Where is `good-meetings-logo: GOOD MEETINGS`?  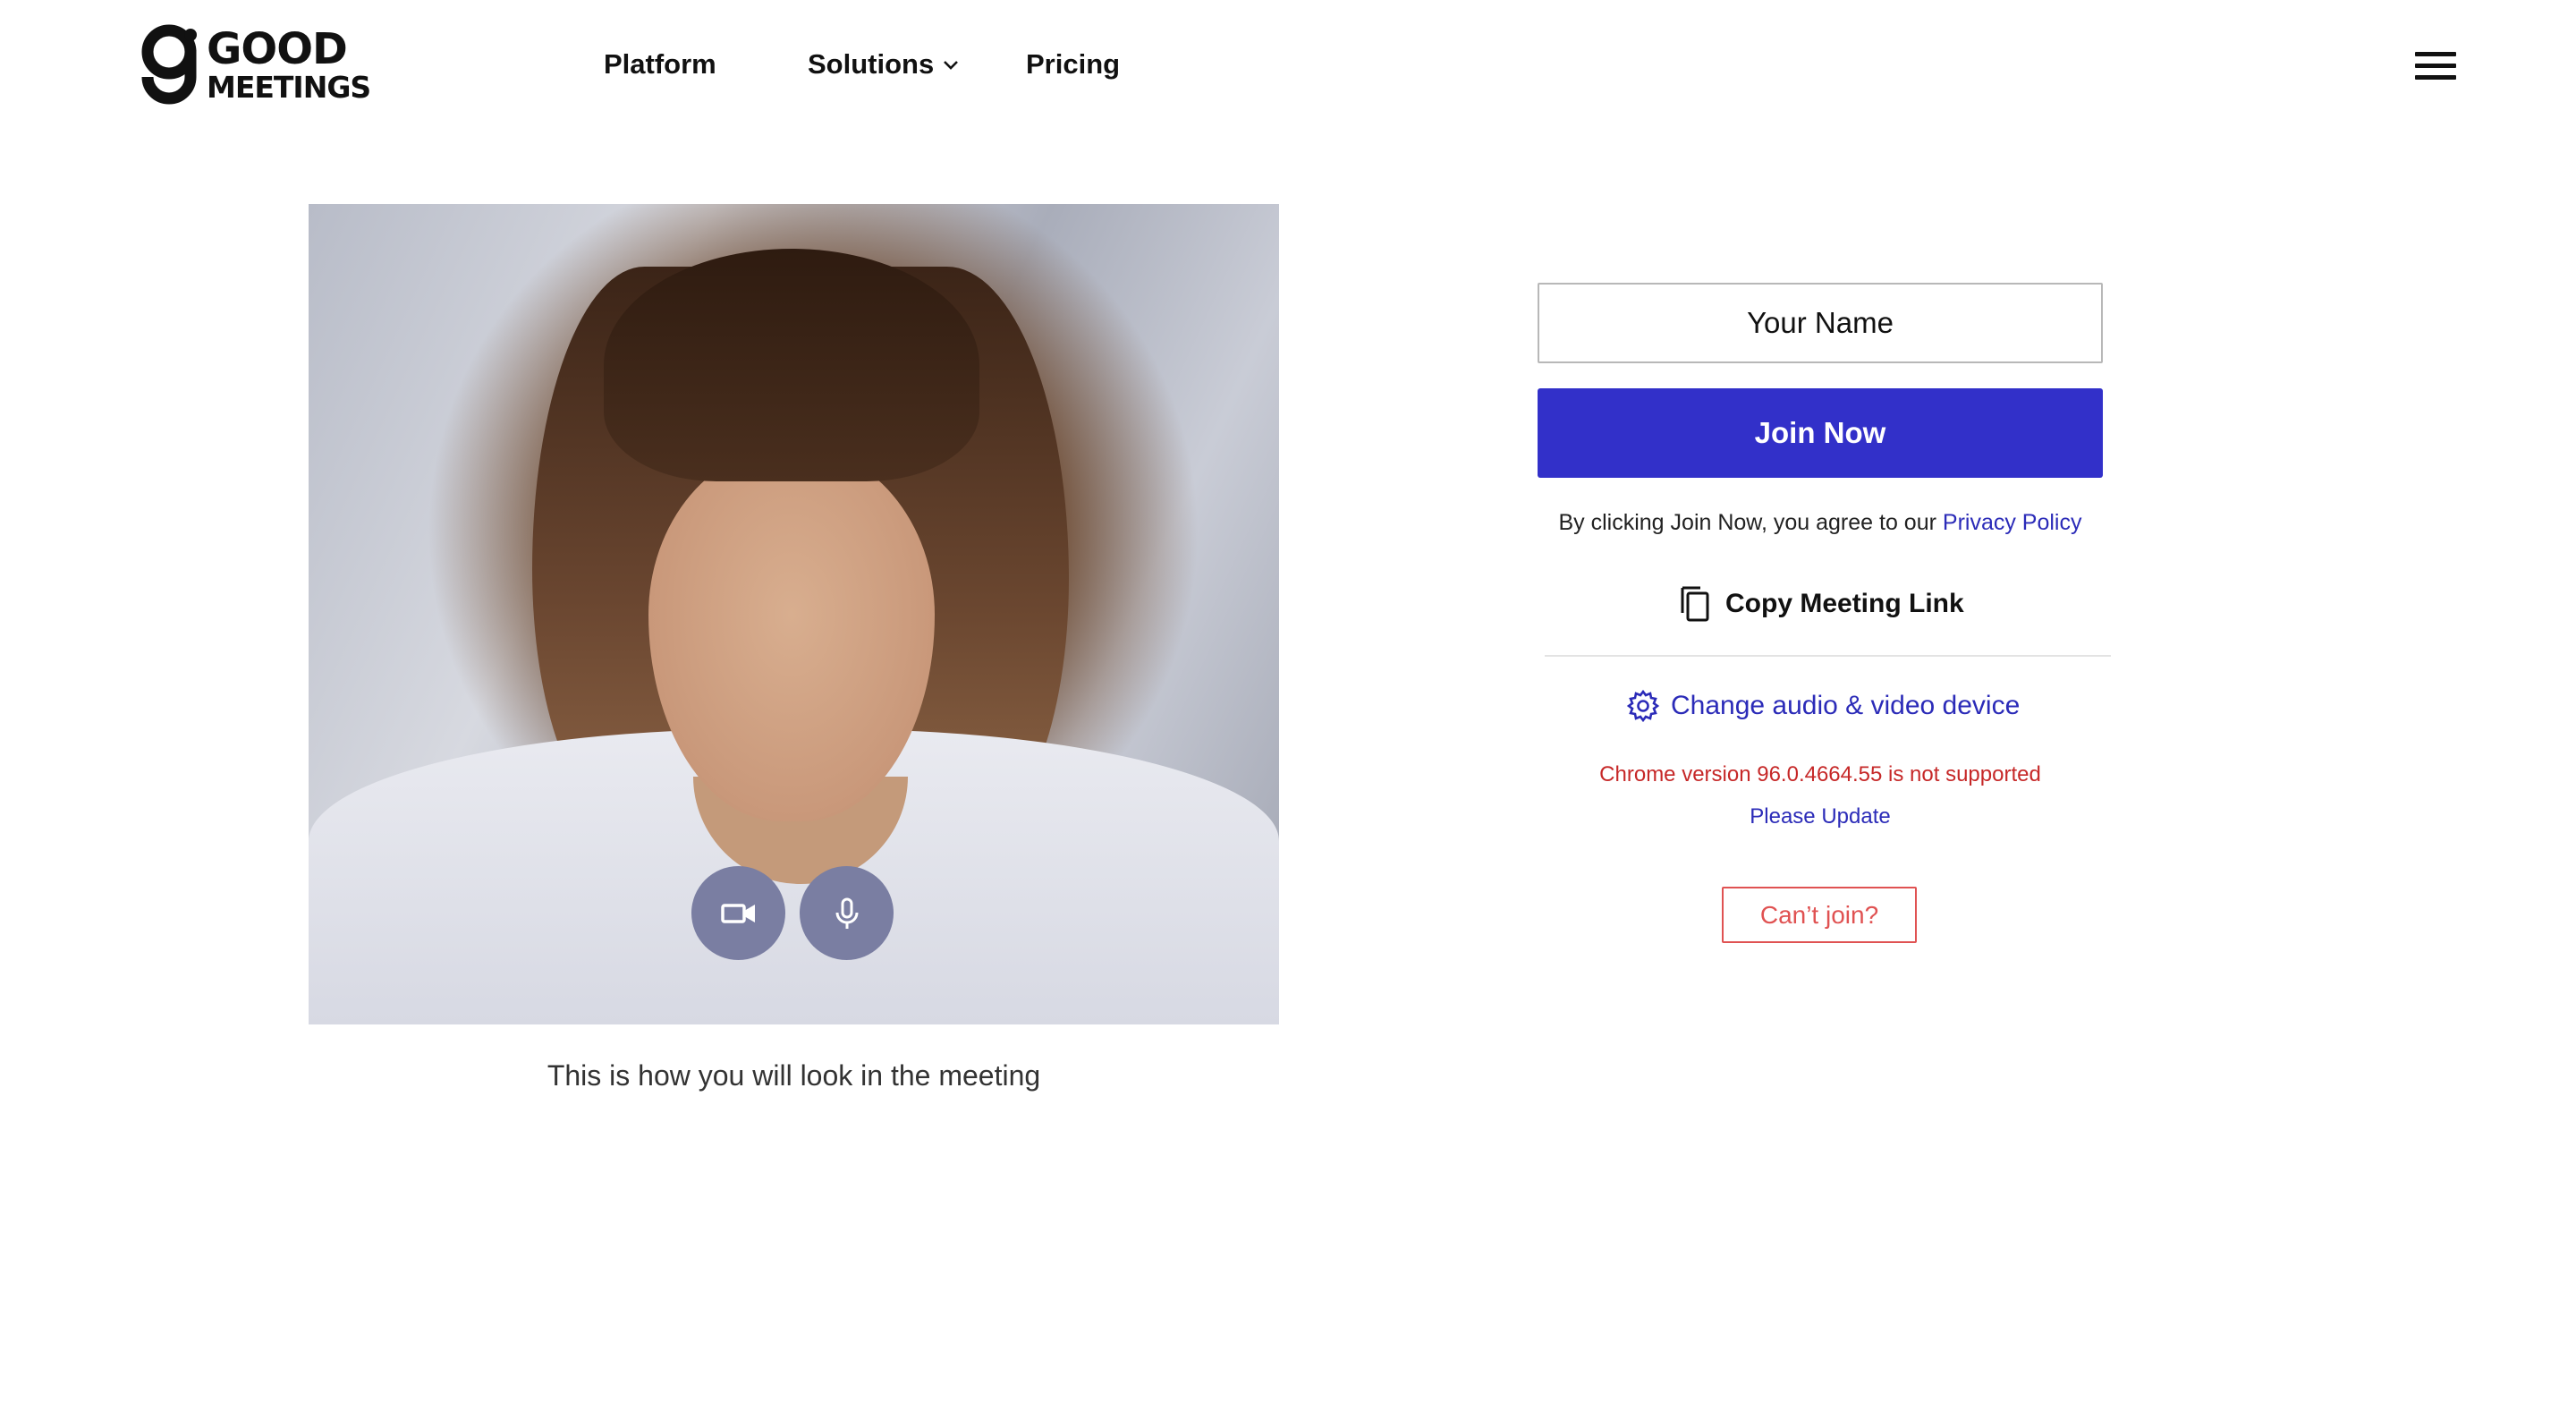 good-meetings-logo: GOOD MEETINGS is located at coordinates (255, 64).